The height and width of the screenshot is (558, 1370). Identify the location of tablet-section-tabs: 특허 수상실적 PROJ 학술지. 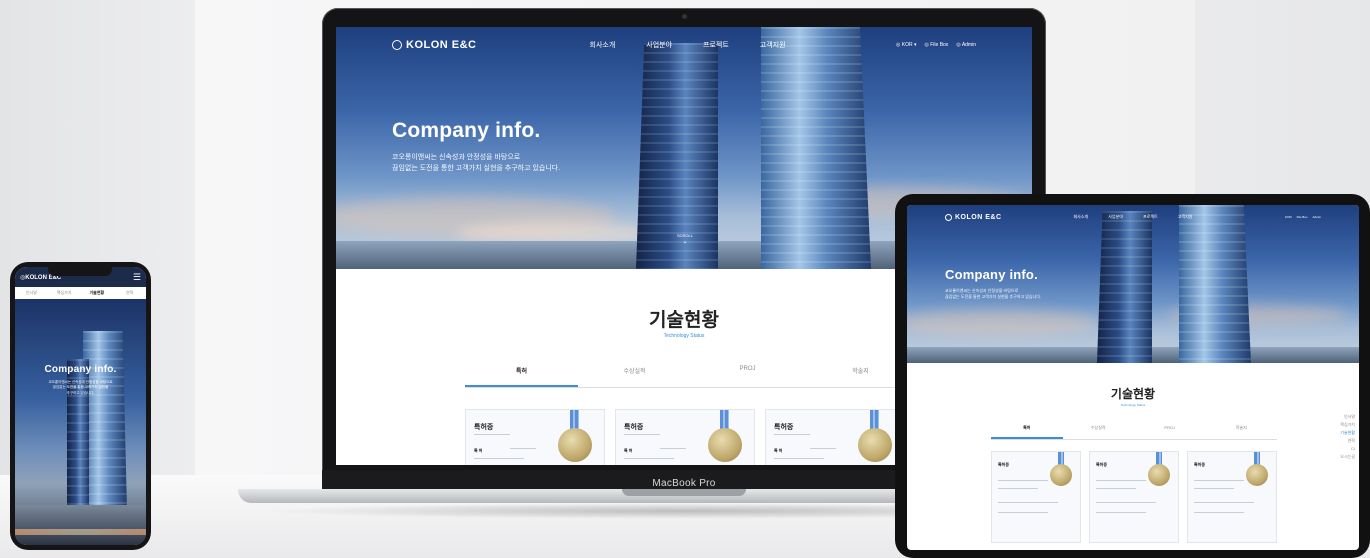
(1134, 432).